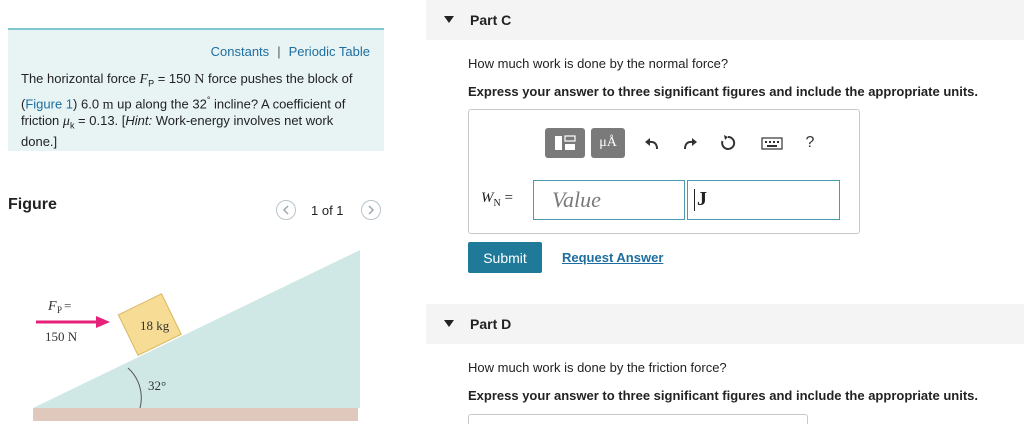 The width and height of the screenshot is (1024, 424). What do you see at coordinates (609, 200) in the screenshot?
I see `value-input: Value` at bounding box center [609, 200].